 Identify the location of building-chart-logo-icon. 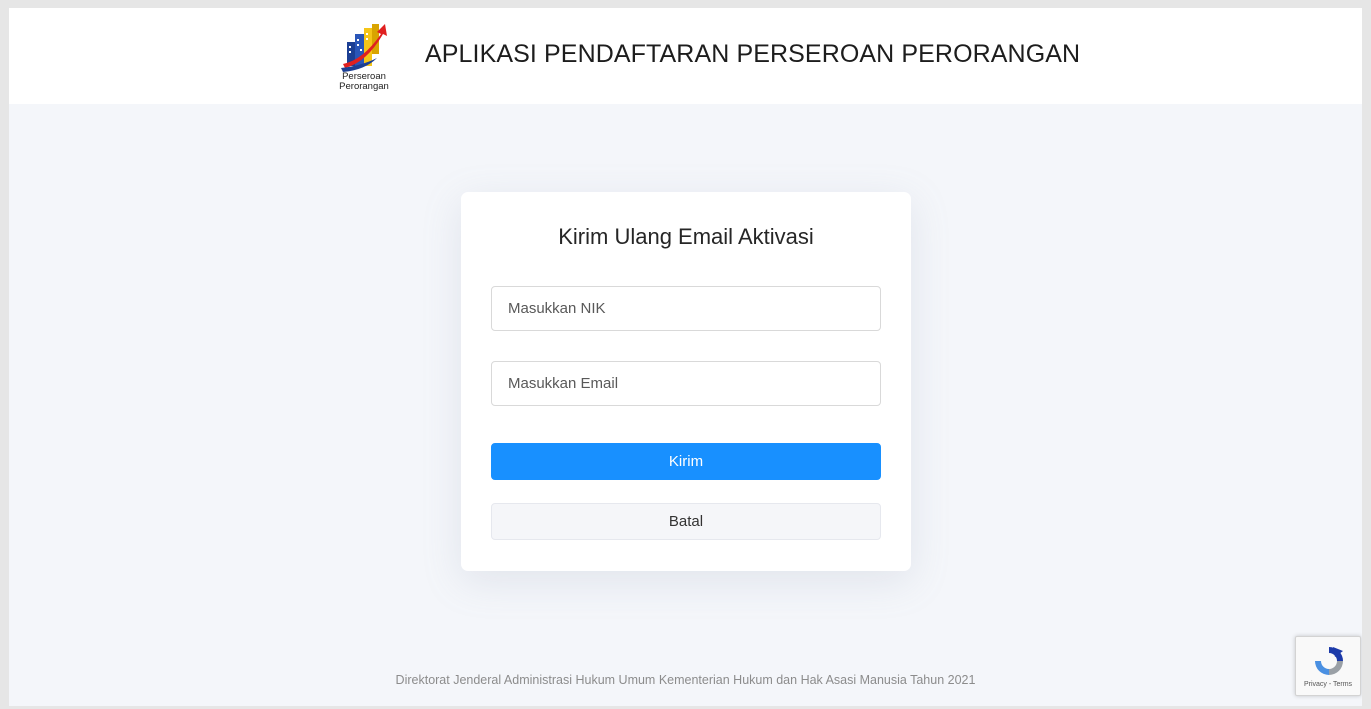
(364, 48).